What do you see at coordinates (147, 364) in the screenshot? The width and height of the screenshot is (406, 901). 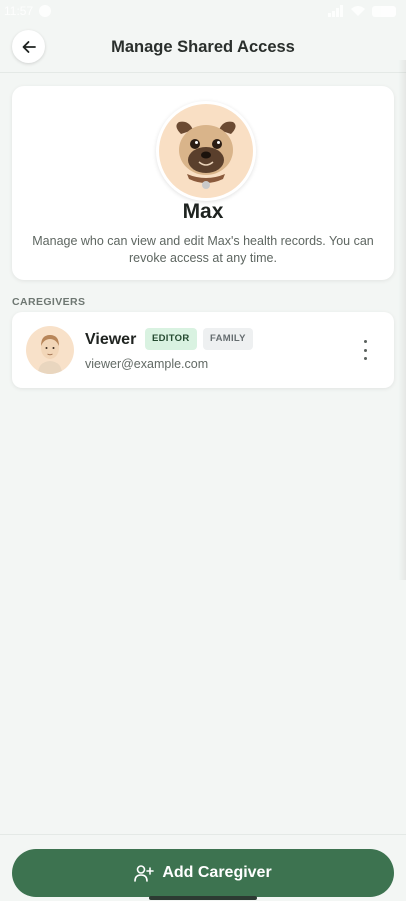 I see `caregiver-email: viewer@example.com` at bounding box center [147, 364].